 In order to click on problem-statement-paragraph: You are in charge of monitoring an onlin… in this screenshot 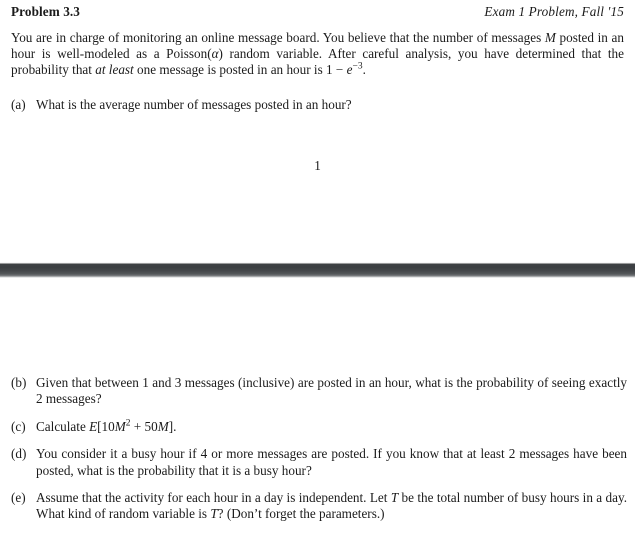, I will do `click(317, 54)`.